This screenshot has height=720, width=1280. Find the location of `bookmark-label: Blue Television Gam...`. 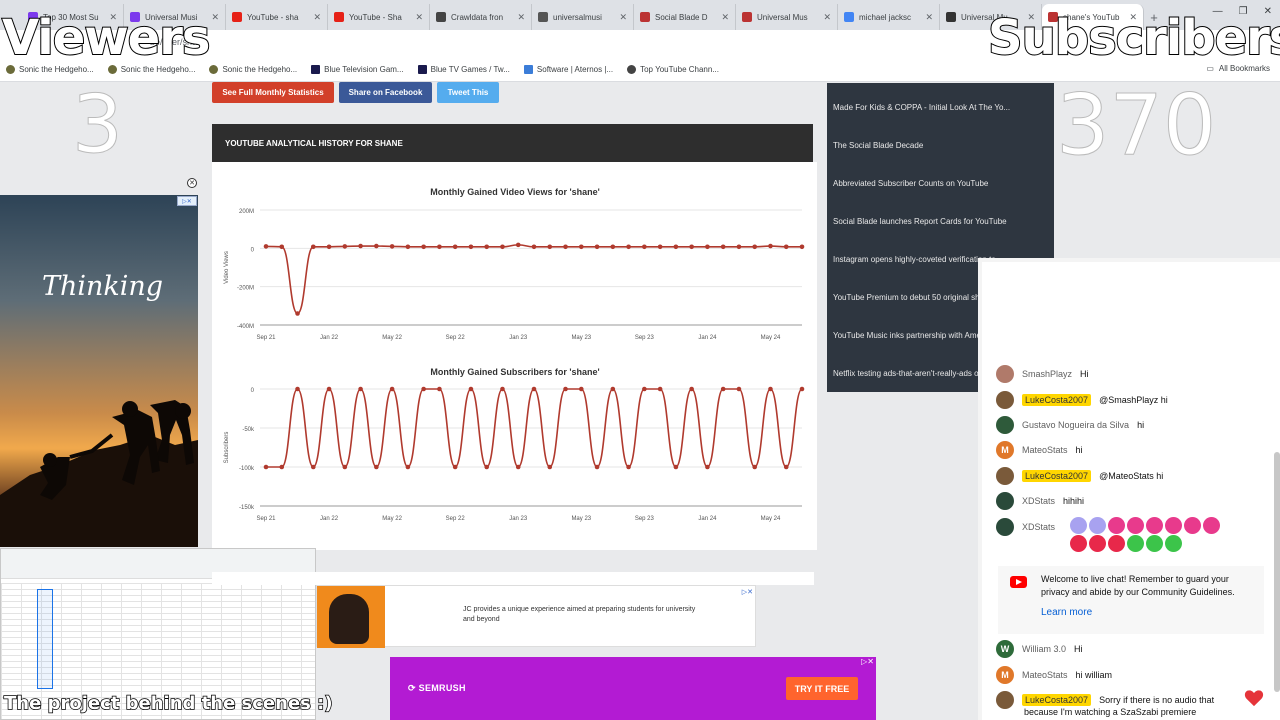

bookmark-label: Blue Television Gam... is located at coordinates (364, 69).